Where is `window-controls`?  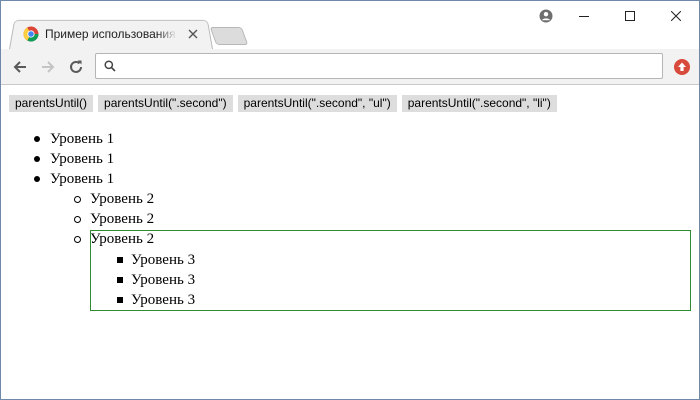
window-controls is located at coordinates (615, 16).